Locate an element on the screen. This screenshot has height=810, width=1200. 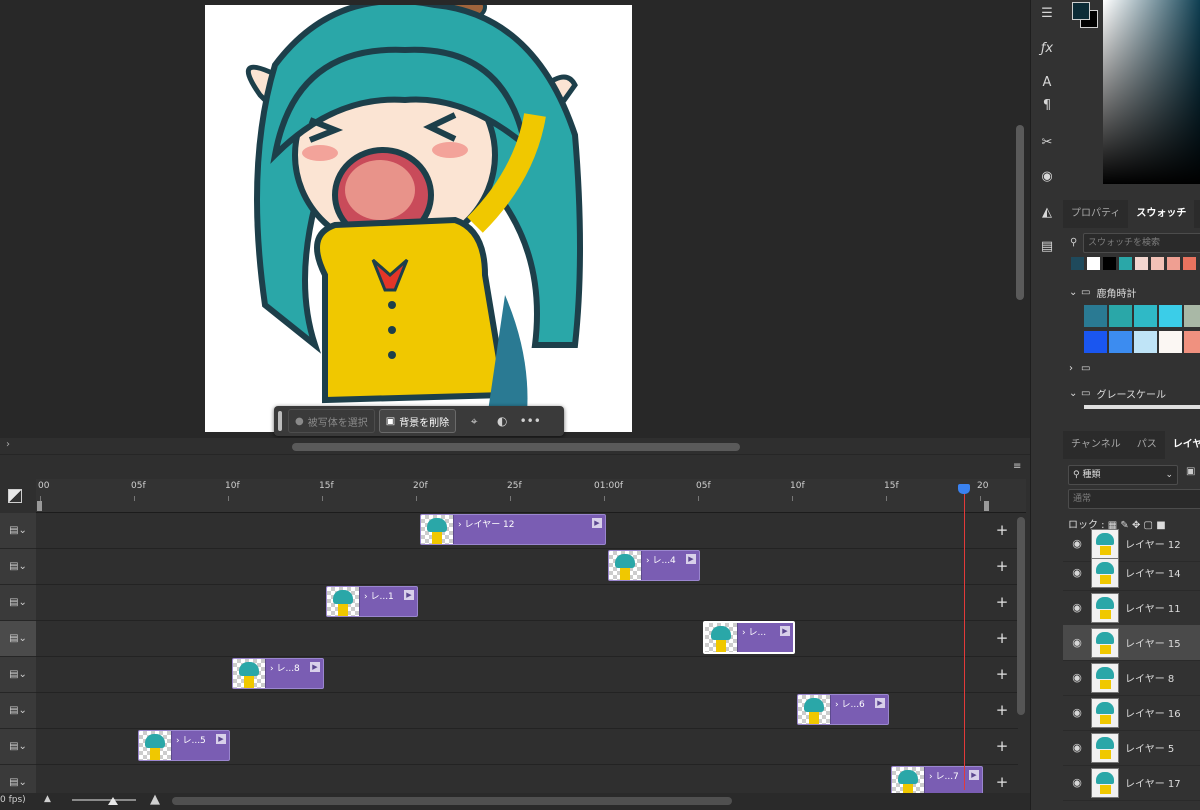
swatch-search-input: スウォッチを検索 is located at coordinates (1141, 243).